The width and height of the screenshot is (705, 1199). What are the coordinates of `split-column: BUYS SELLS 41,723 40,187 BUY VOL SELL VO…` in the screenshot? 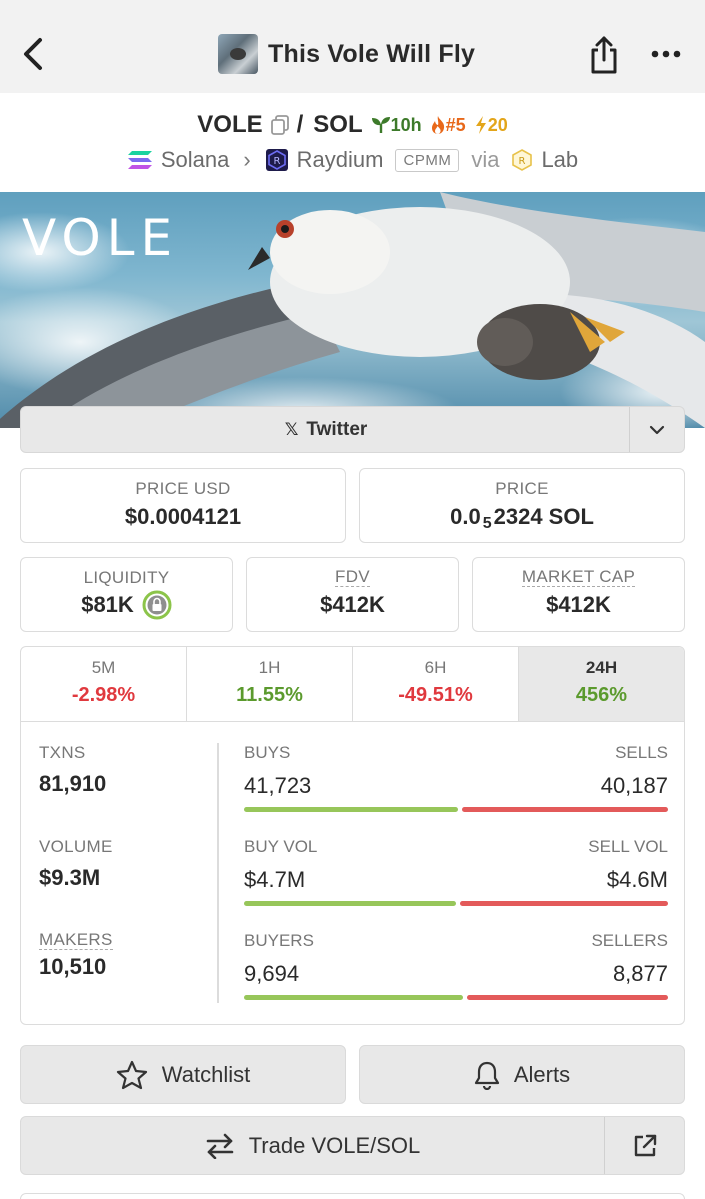 It's located at (456, 883).